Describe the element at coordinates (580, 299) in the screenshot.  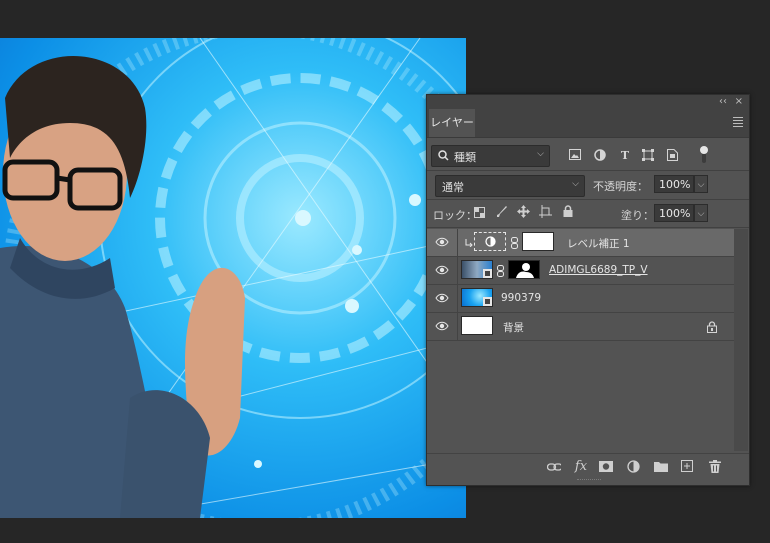
I see `layer-row-background-image: 990379` at that location.